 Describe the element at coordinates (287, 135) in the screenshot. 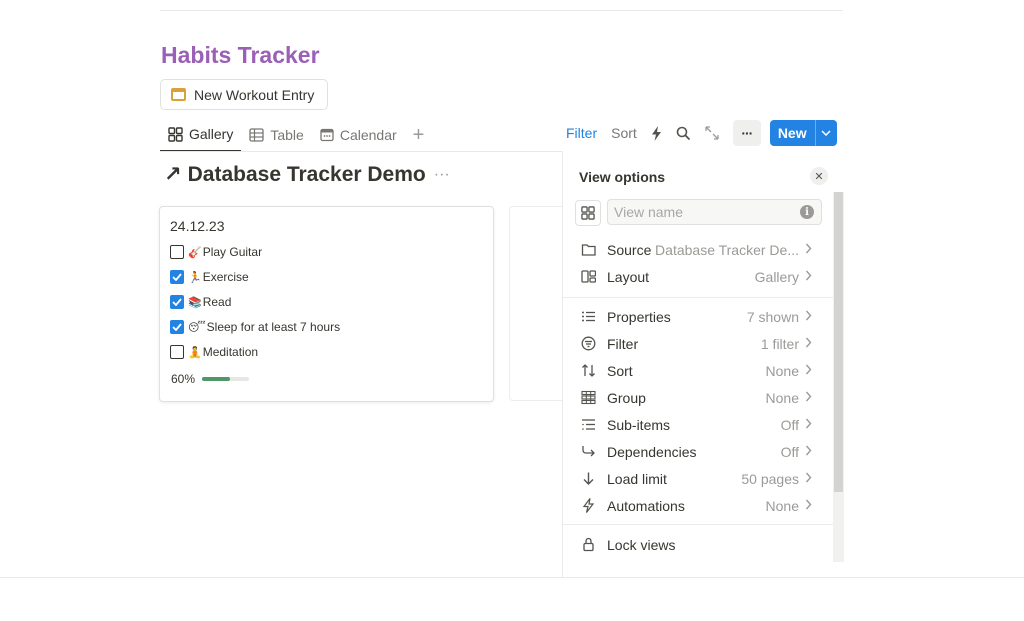

I see `tab-table-label: Table` at that location.